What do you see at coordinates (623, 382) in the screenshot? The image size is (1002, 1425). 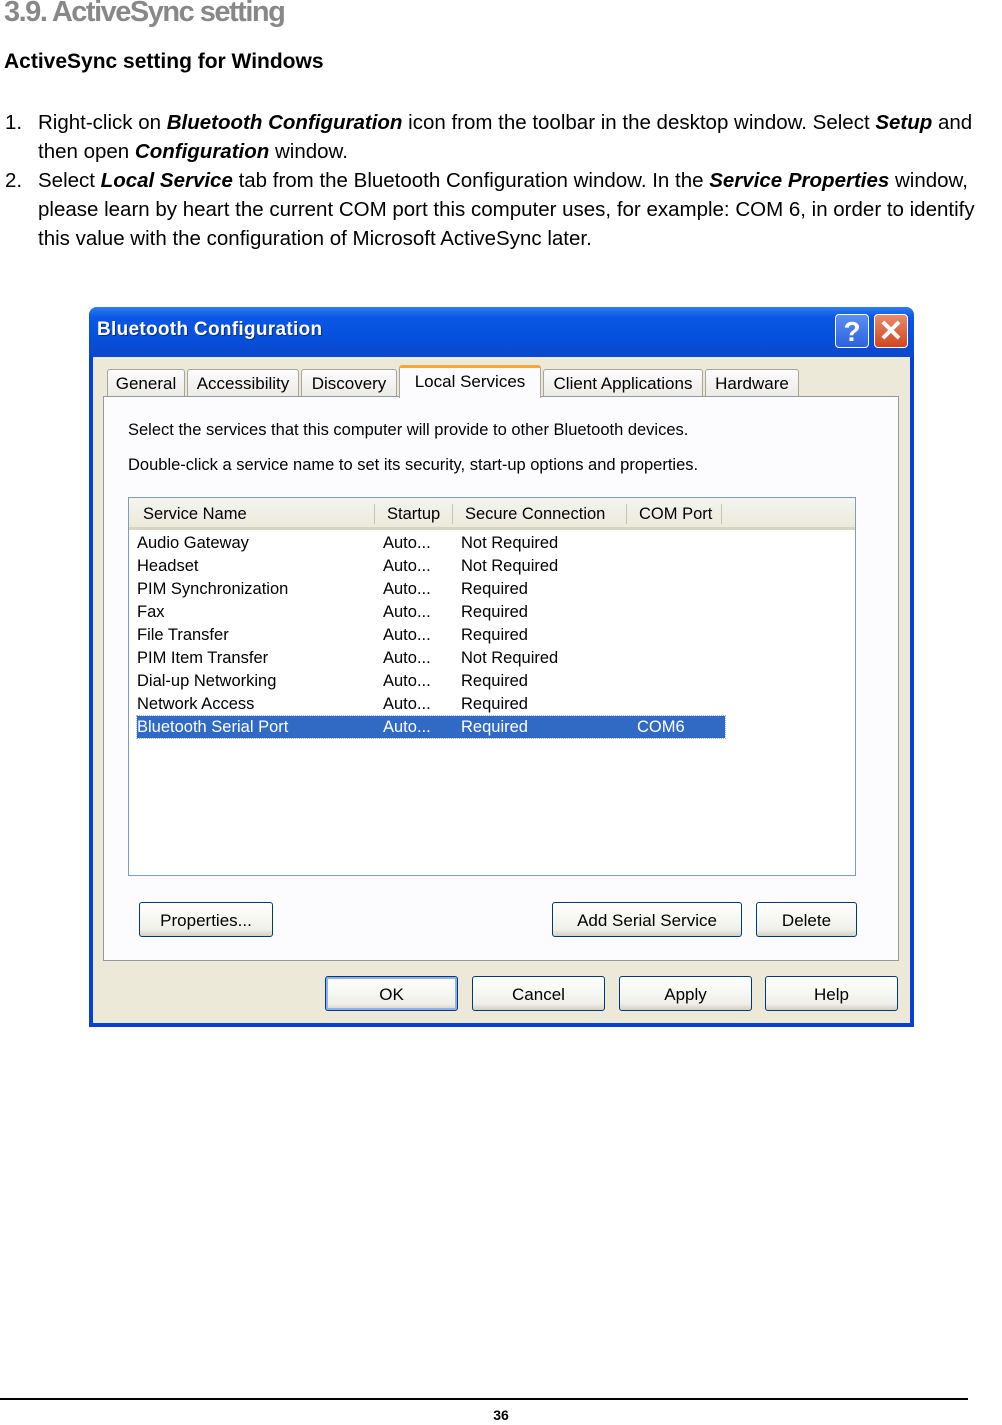 I see `tab-client-applications: Client Applications` at bounding box center [623, 382].